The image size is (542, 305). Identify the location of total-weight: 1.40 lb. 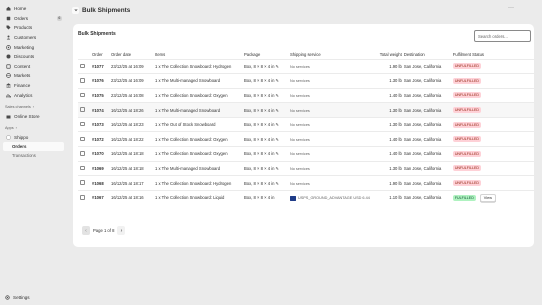
(386, 139).